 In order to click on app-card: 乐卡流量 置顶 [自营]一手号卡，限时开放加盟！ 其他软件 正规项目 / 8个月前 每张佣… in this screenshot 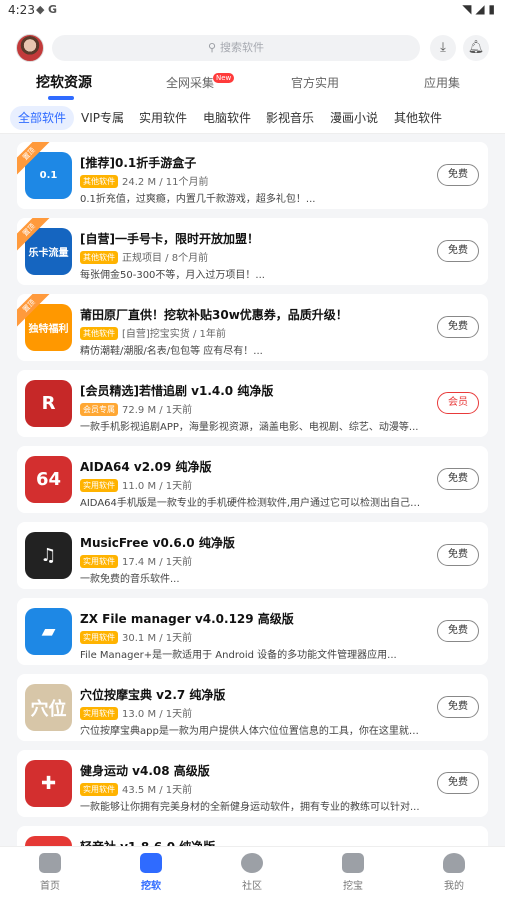, I will do `click(252, 251)`.